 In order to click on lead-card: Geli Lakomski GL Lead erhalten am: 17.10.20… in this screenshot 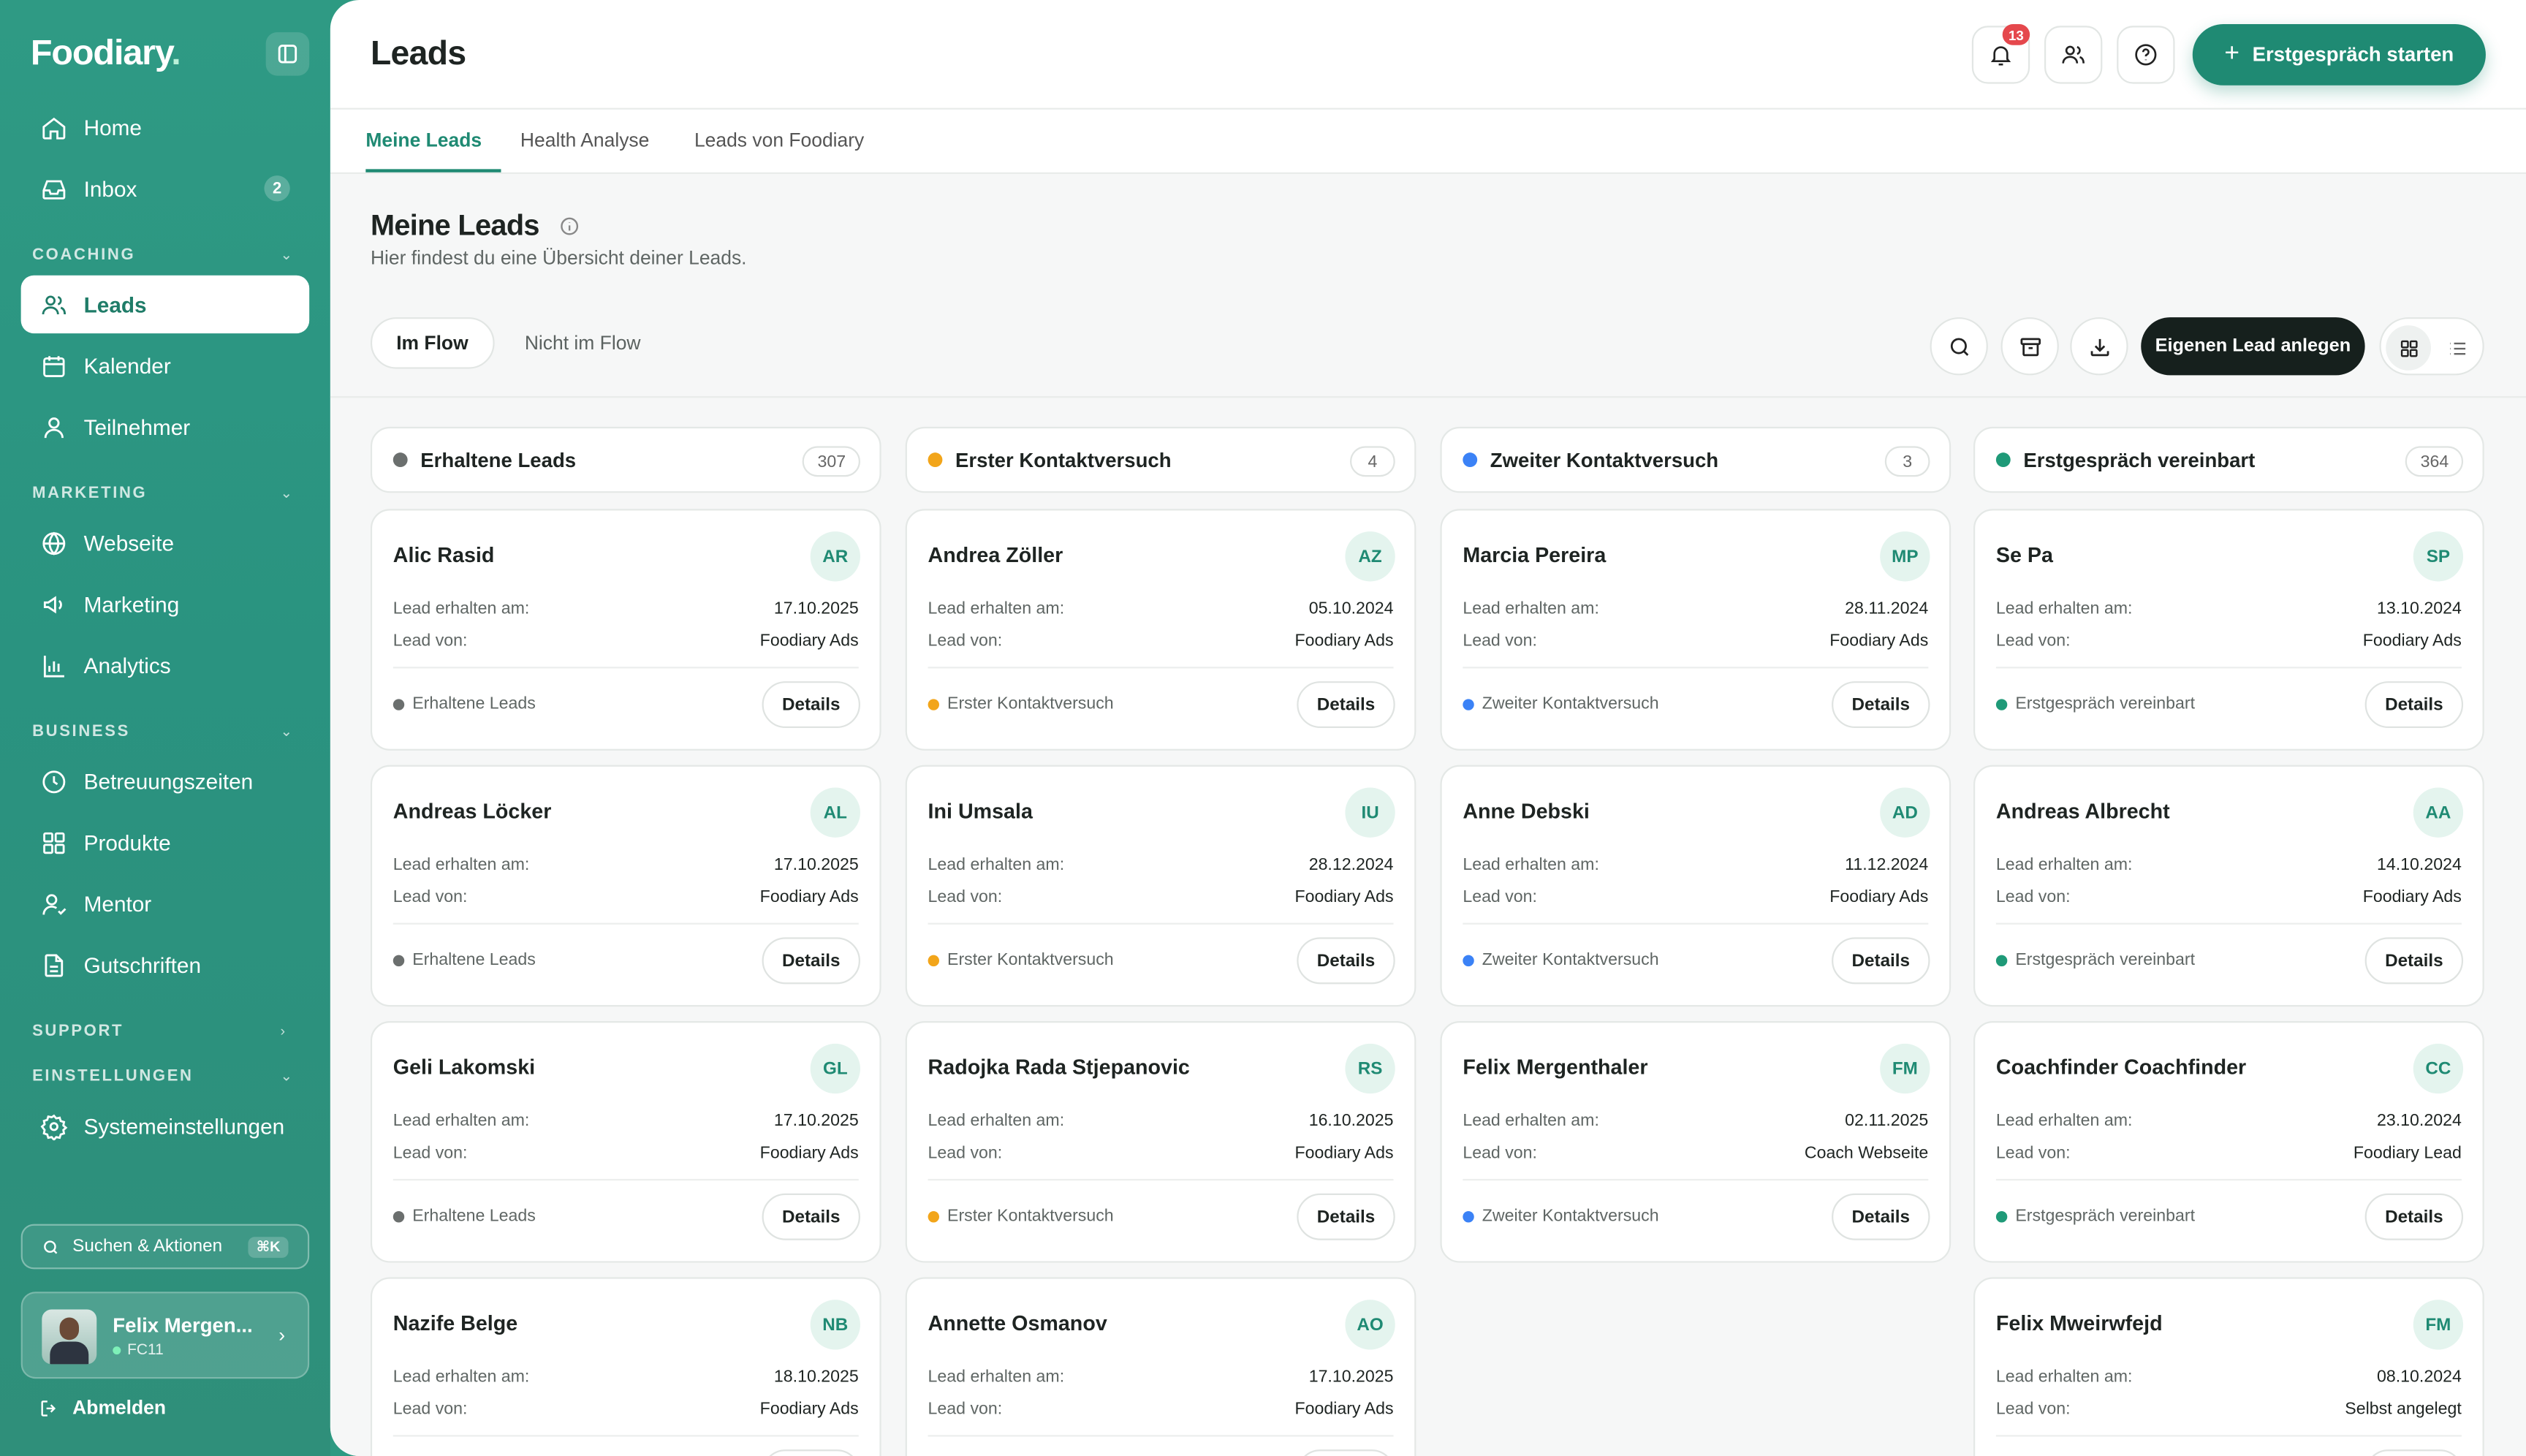, I will do `click(625, 1142)`.